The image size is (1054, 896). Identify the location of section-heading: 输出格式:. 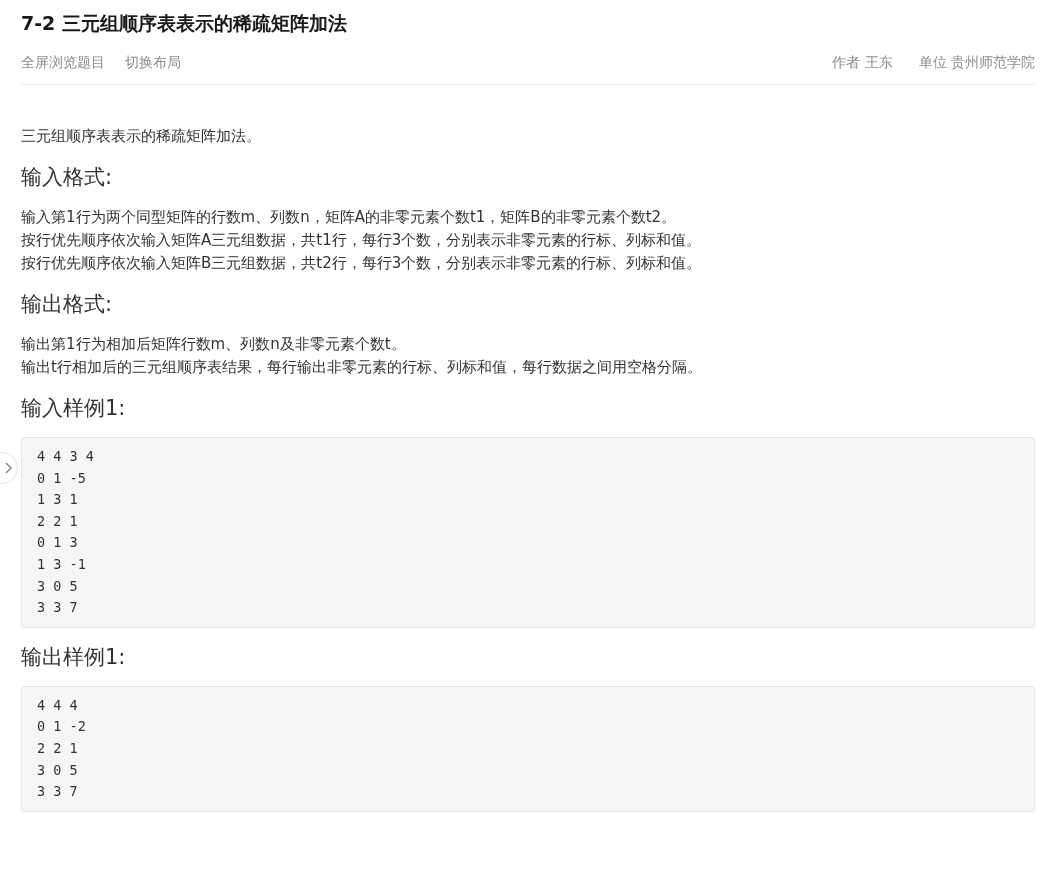
(67, 304).